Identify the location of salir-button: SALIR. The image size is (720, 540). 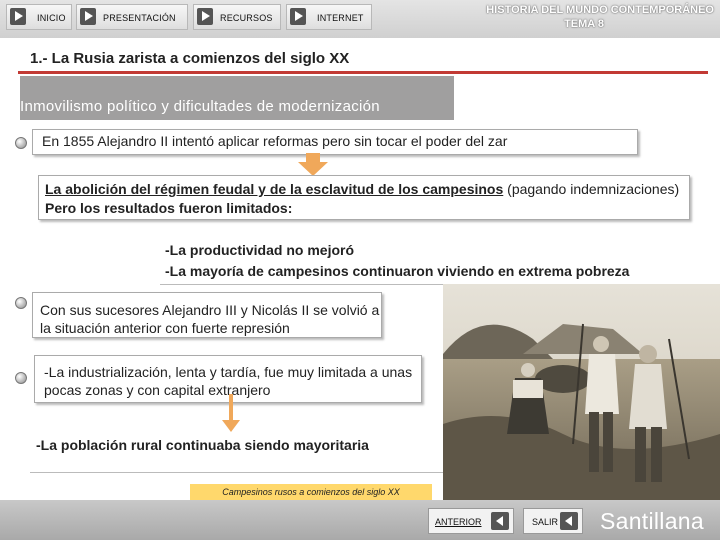
(553, 521).